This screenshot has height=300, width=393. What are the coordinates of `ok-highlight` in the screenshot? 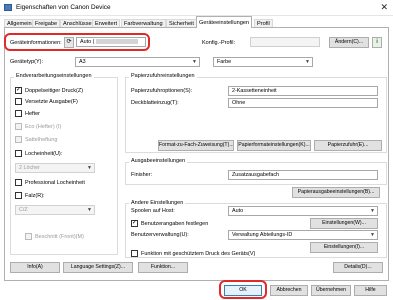 It's located at (243, 289).